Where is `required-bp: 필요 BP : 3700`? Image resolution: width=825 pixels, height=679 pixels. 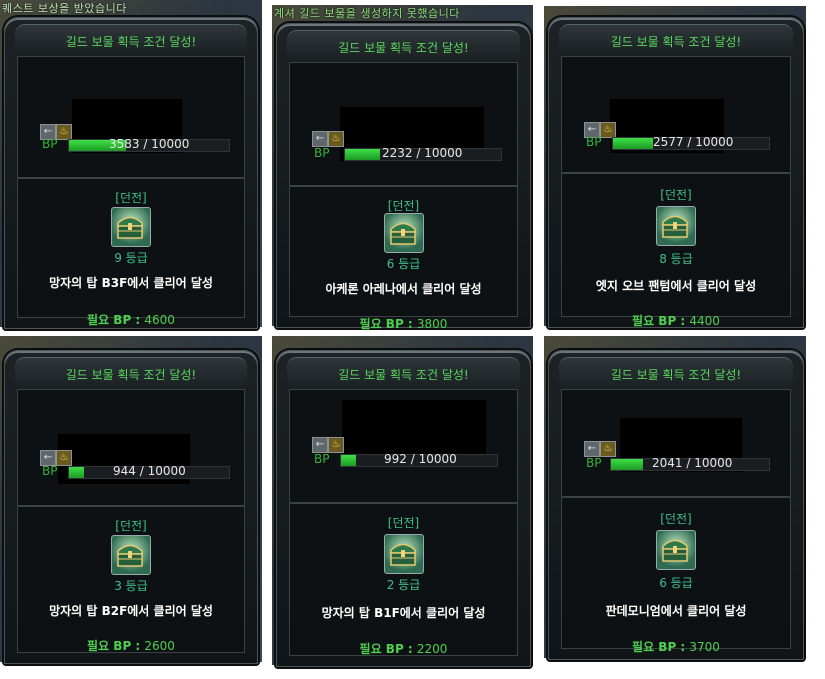 required-bp: 필요 BP : 3700 is located at coordinates (676, 646).